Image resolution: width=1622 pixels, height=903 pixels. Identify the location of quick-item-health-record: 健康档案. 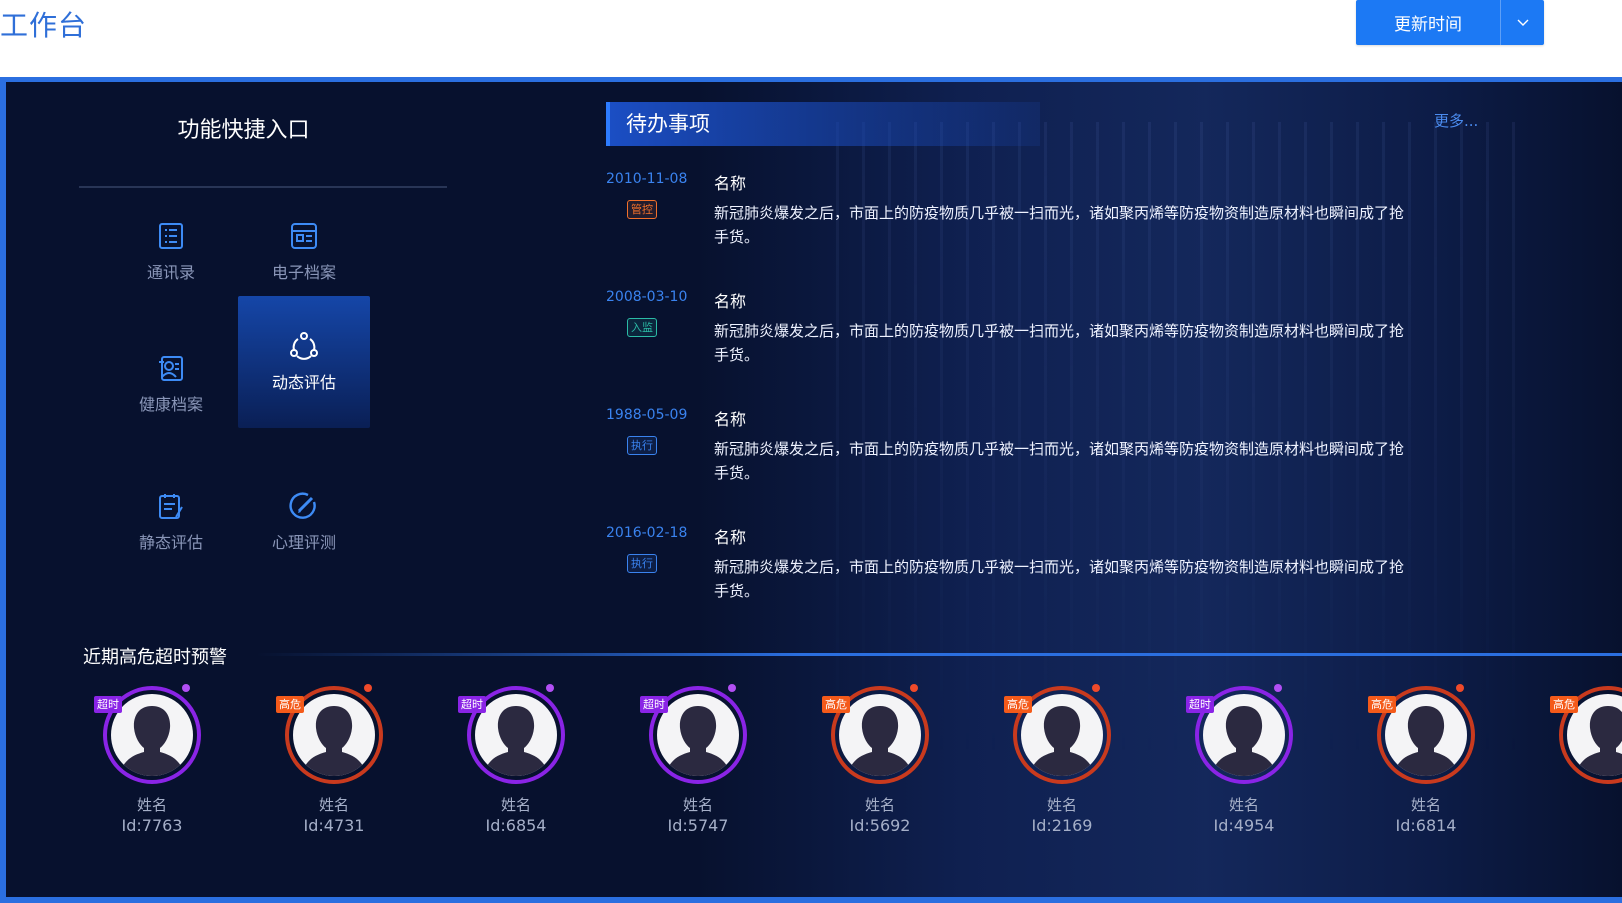
(171, 384).